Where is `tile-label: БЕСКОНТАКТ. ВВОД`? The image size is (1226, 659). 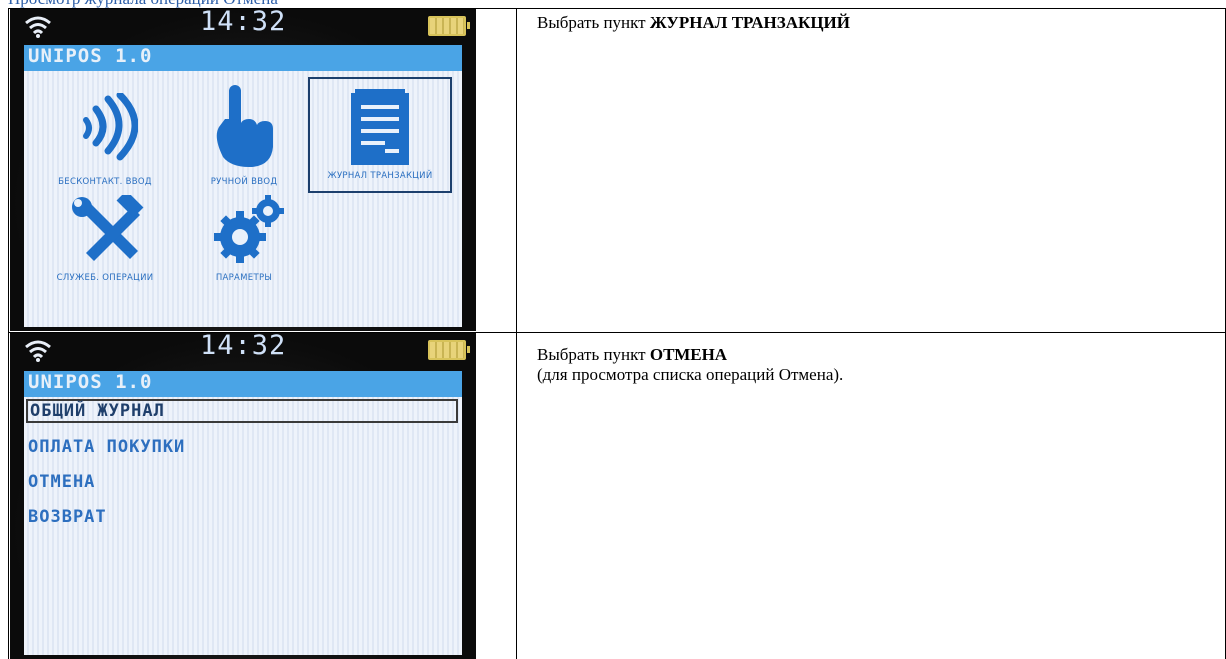 tile-label: БЕСКОНТАКТ. ВВОД is located at coordinates (105, 182).